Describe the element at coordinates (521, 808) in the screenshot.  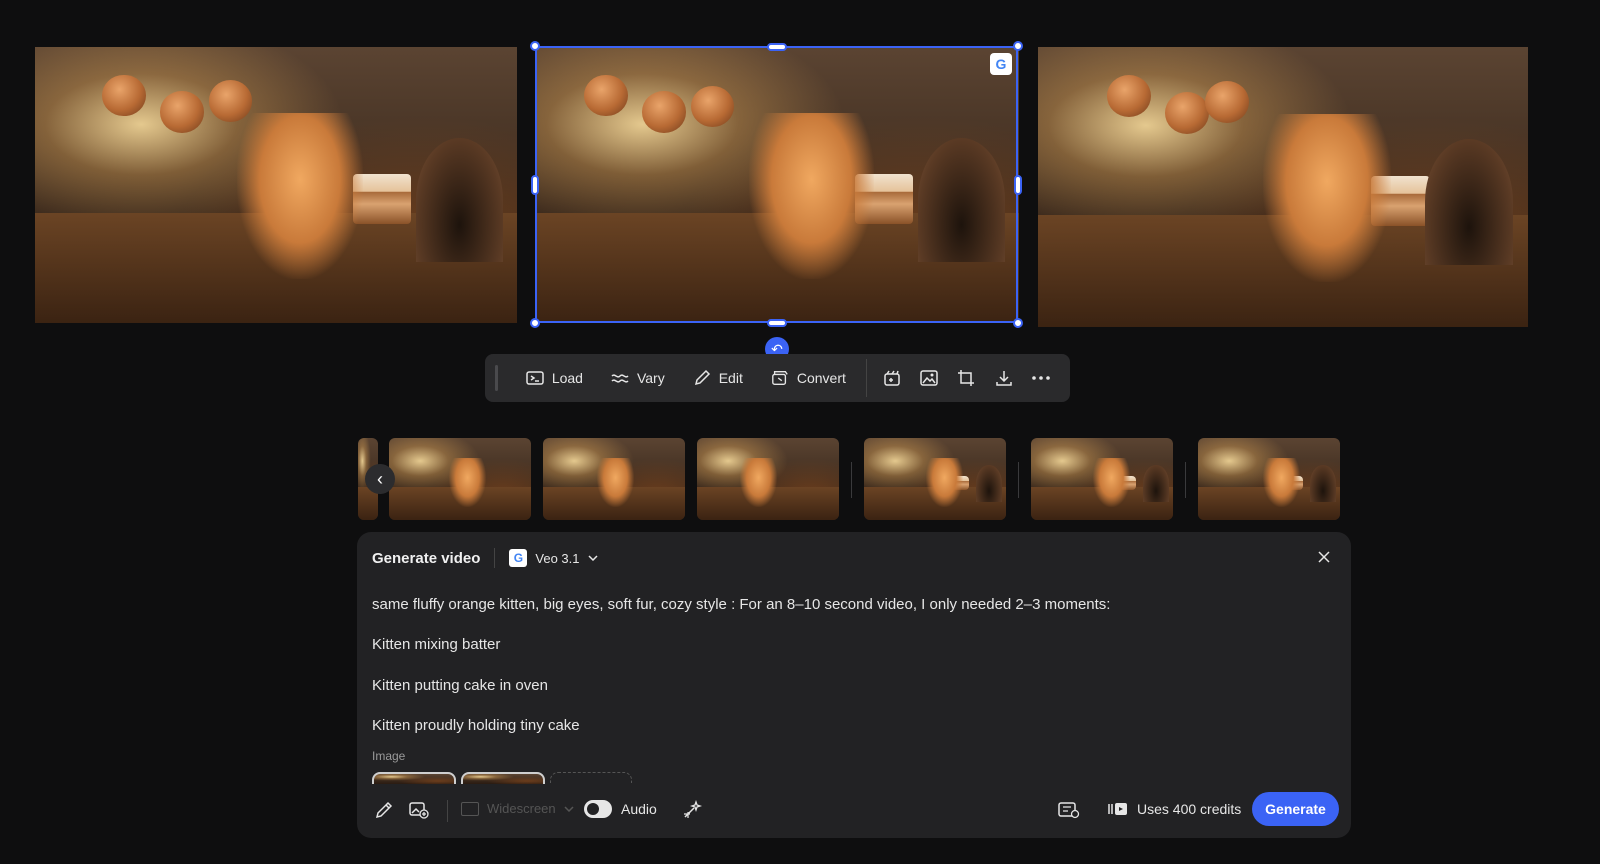
I see `aspect-ratio-label: Widescreen` at that location.